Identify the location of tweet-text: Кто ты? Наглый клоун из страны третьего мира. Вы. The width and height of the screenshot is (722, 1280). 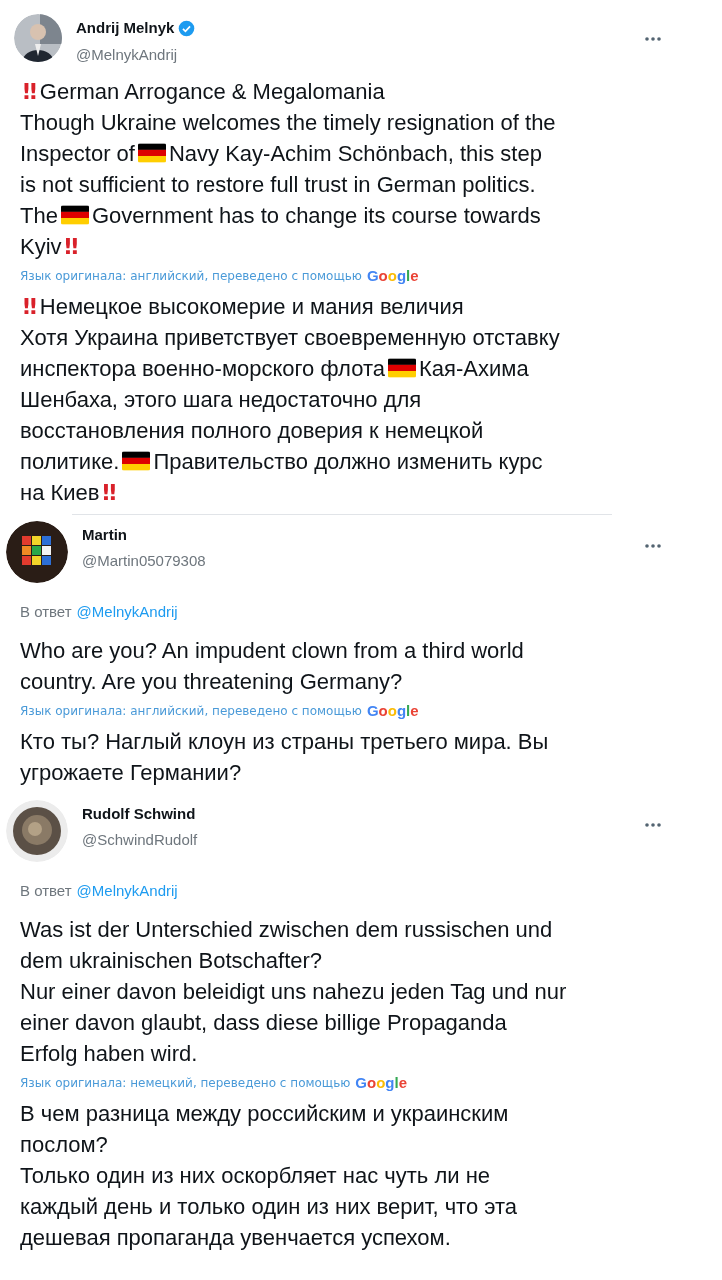
(284, 741).